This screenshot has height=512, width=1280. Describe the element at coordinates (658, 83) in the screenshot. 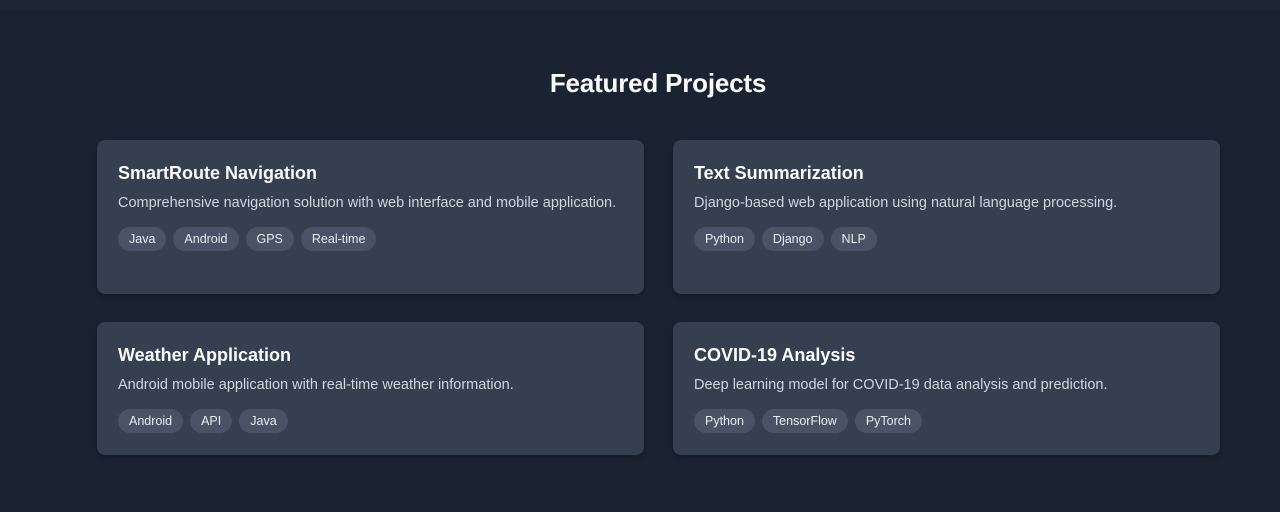

I see `section-title: Featured Projects` at that location.